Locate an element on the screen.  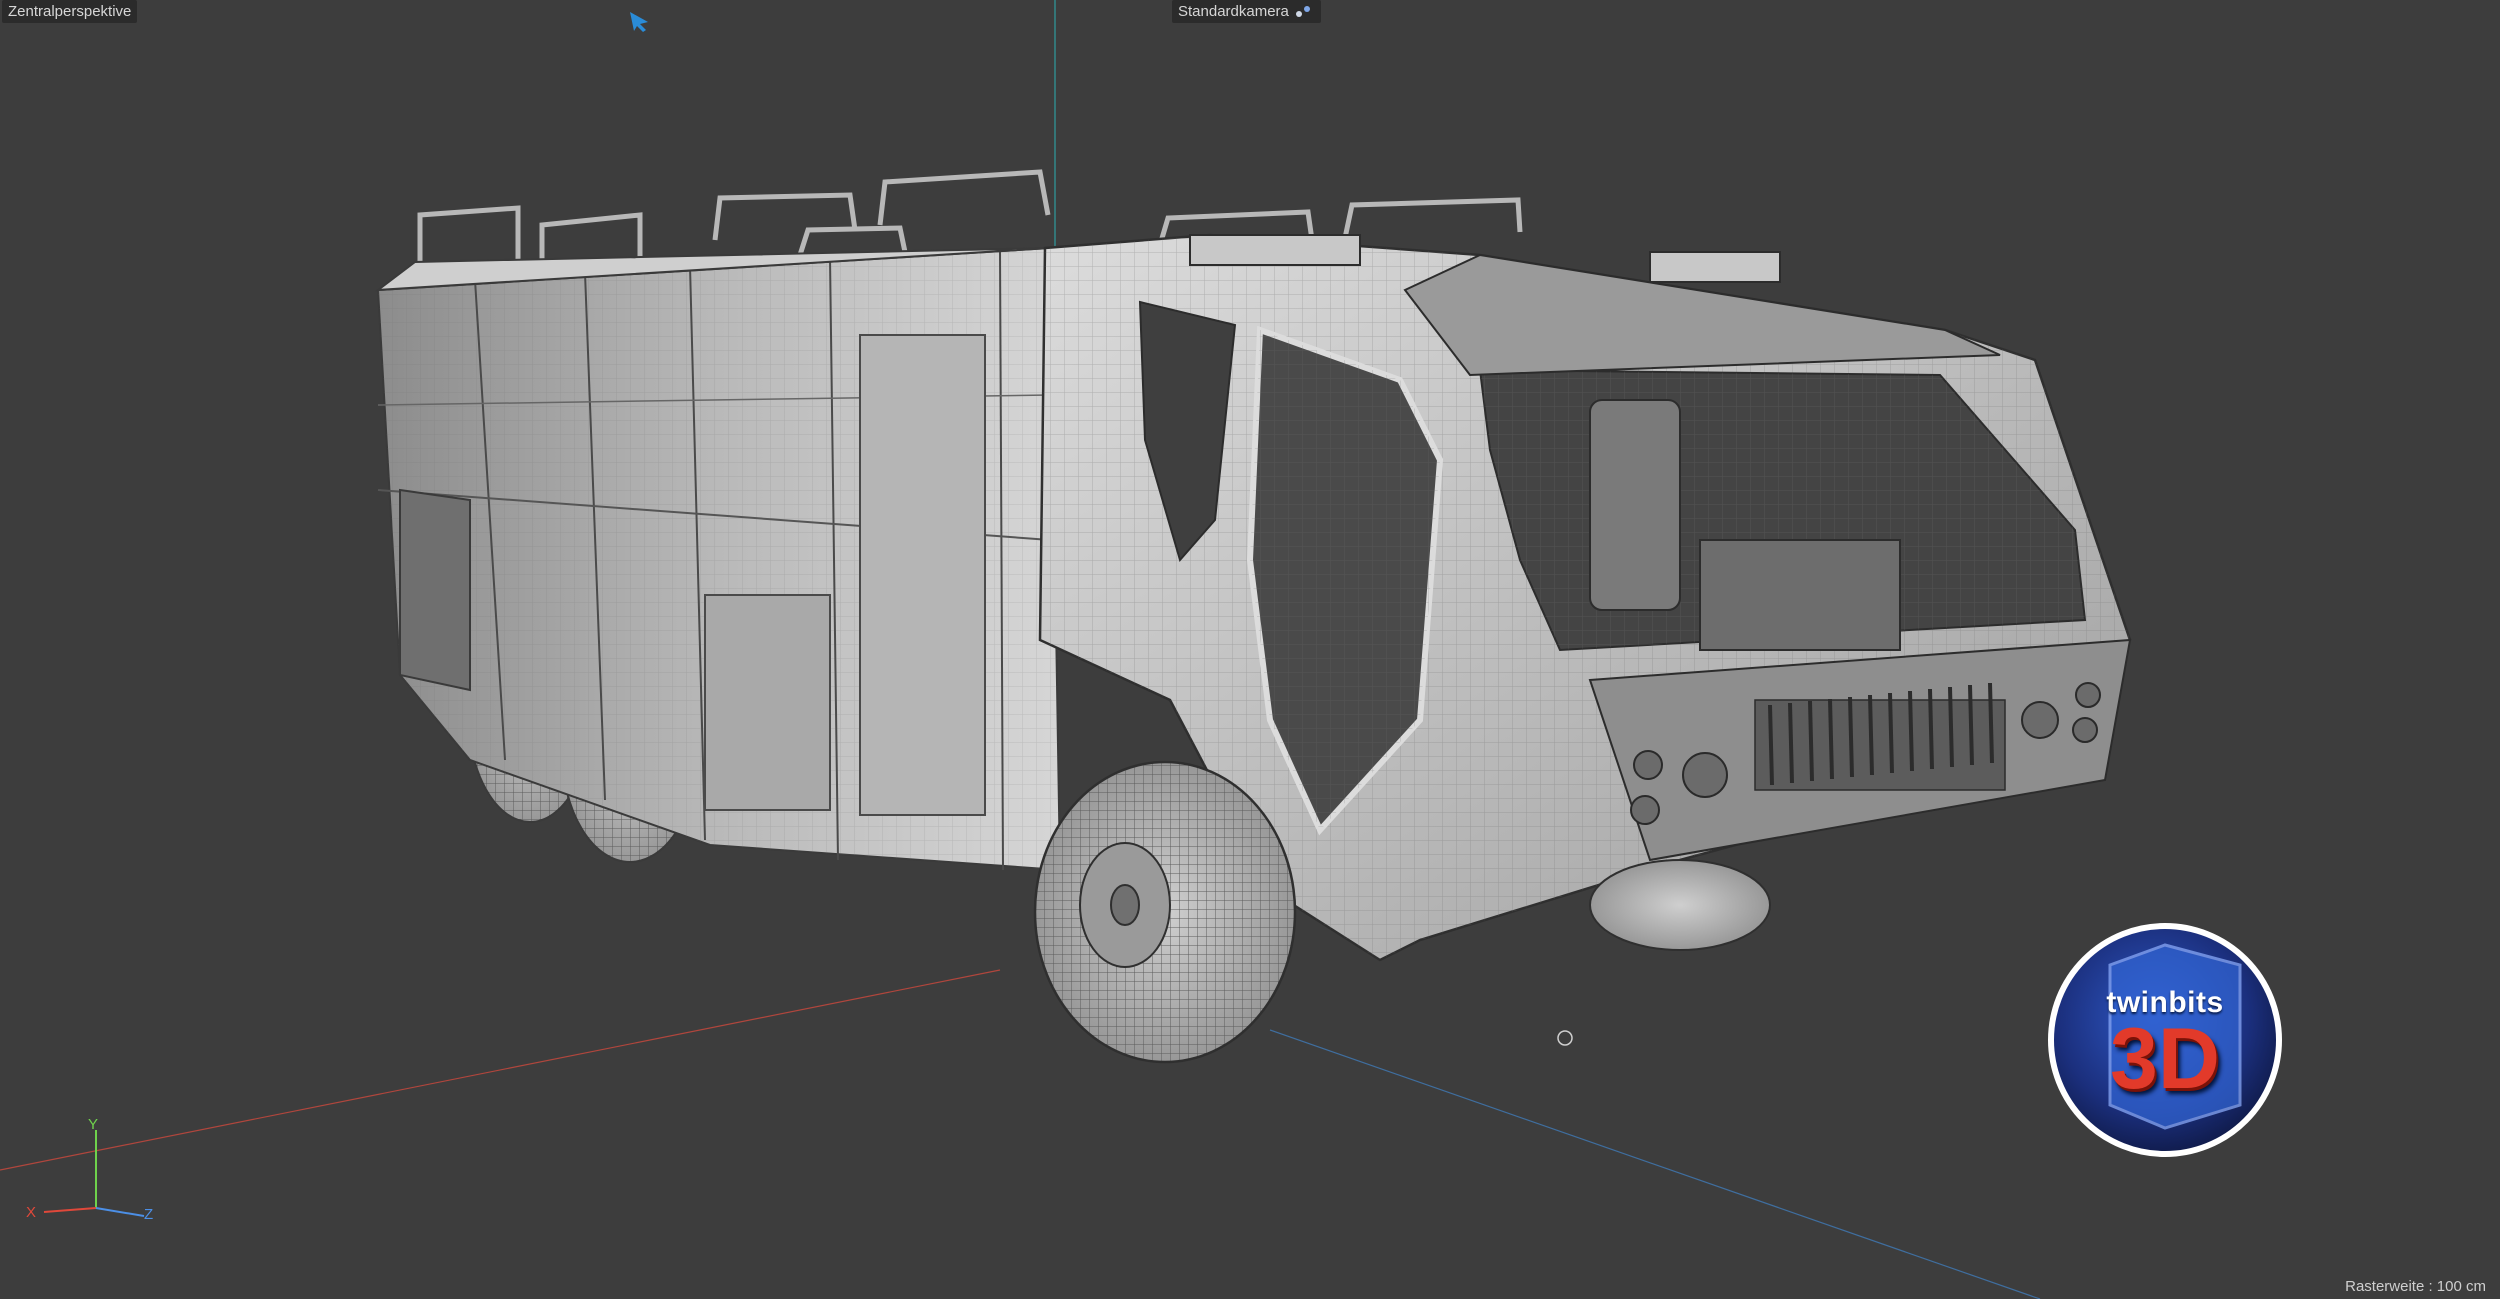
axis-x-label: X is located at coordinates (31, 1212).